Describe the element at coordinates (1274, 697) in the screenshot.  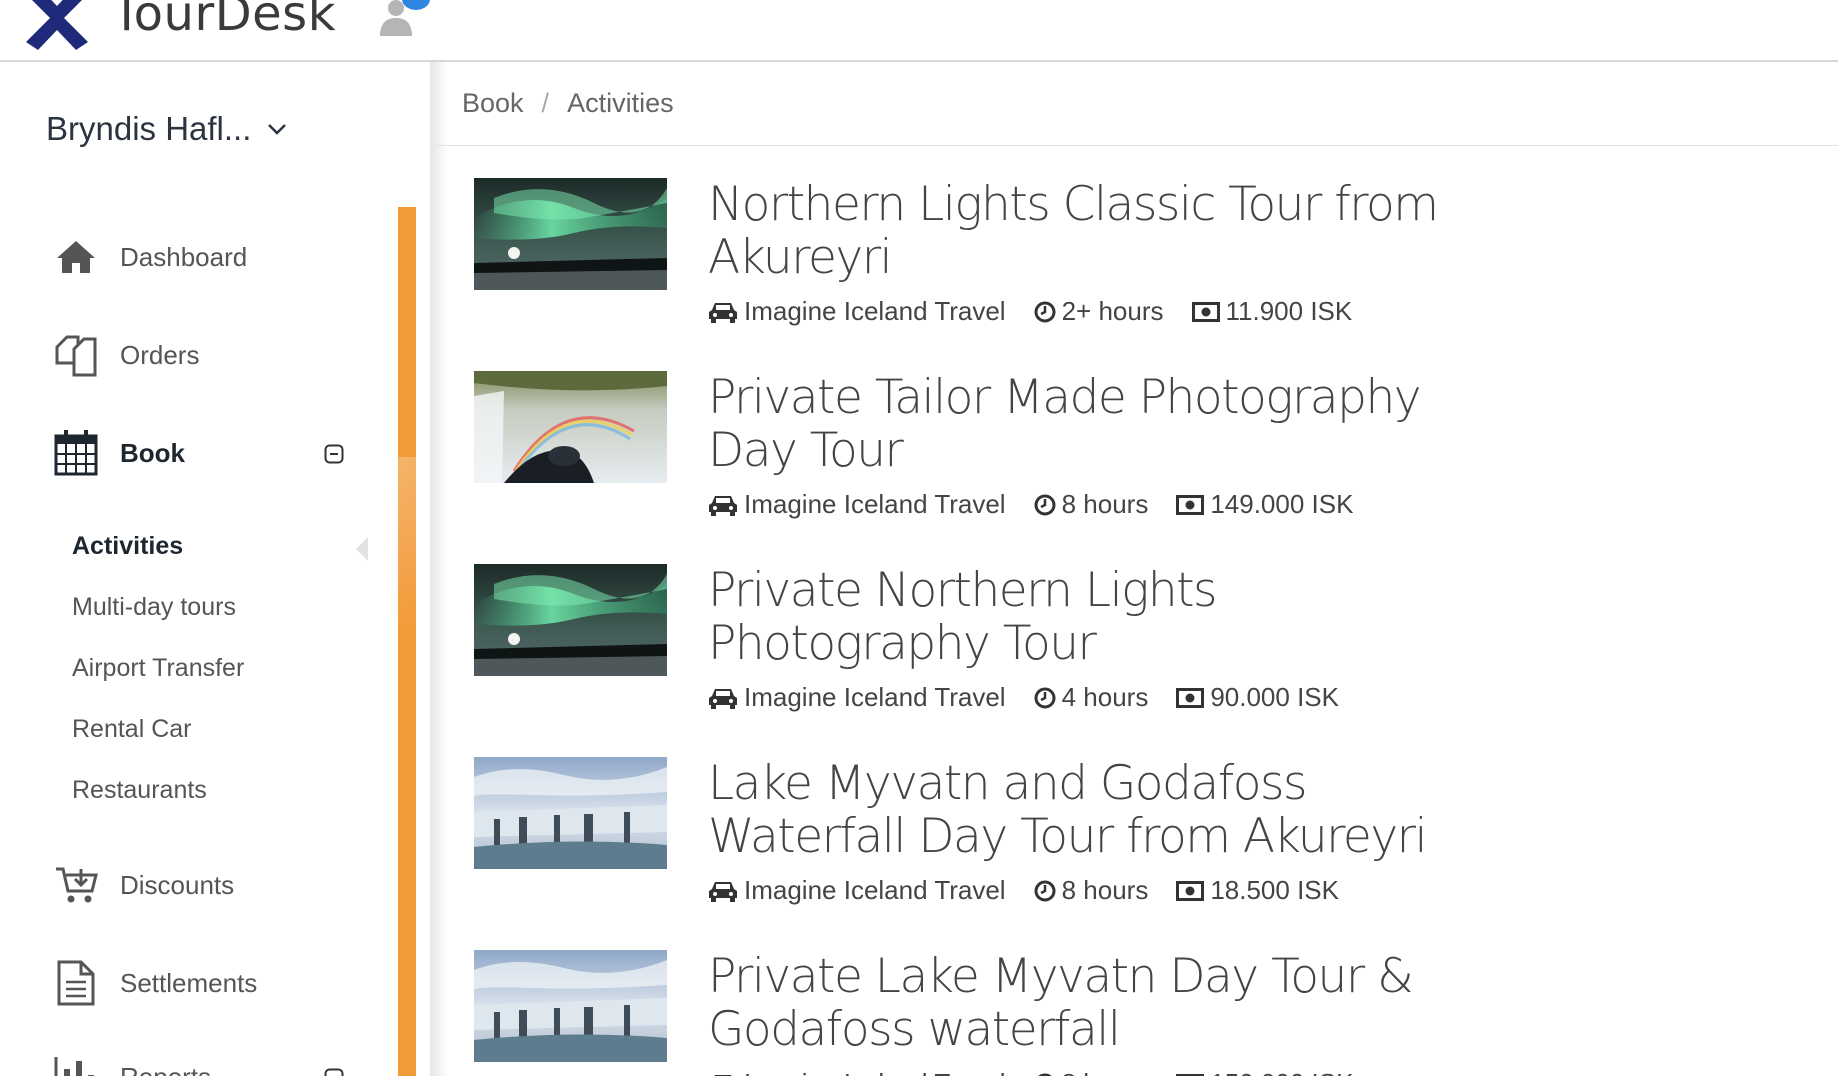
I see `activity-price: 90.000 ISK` at that location.